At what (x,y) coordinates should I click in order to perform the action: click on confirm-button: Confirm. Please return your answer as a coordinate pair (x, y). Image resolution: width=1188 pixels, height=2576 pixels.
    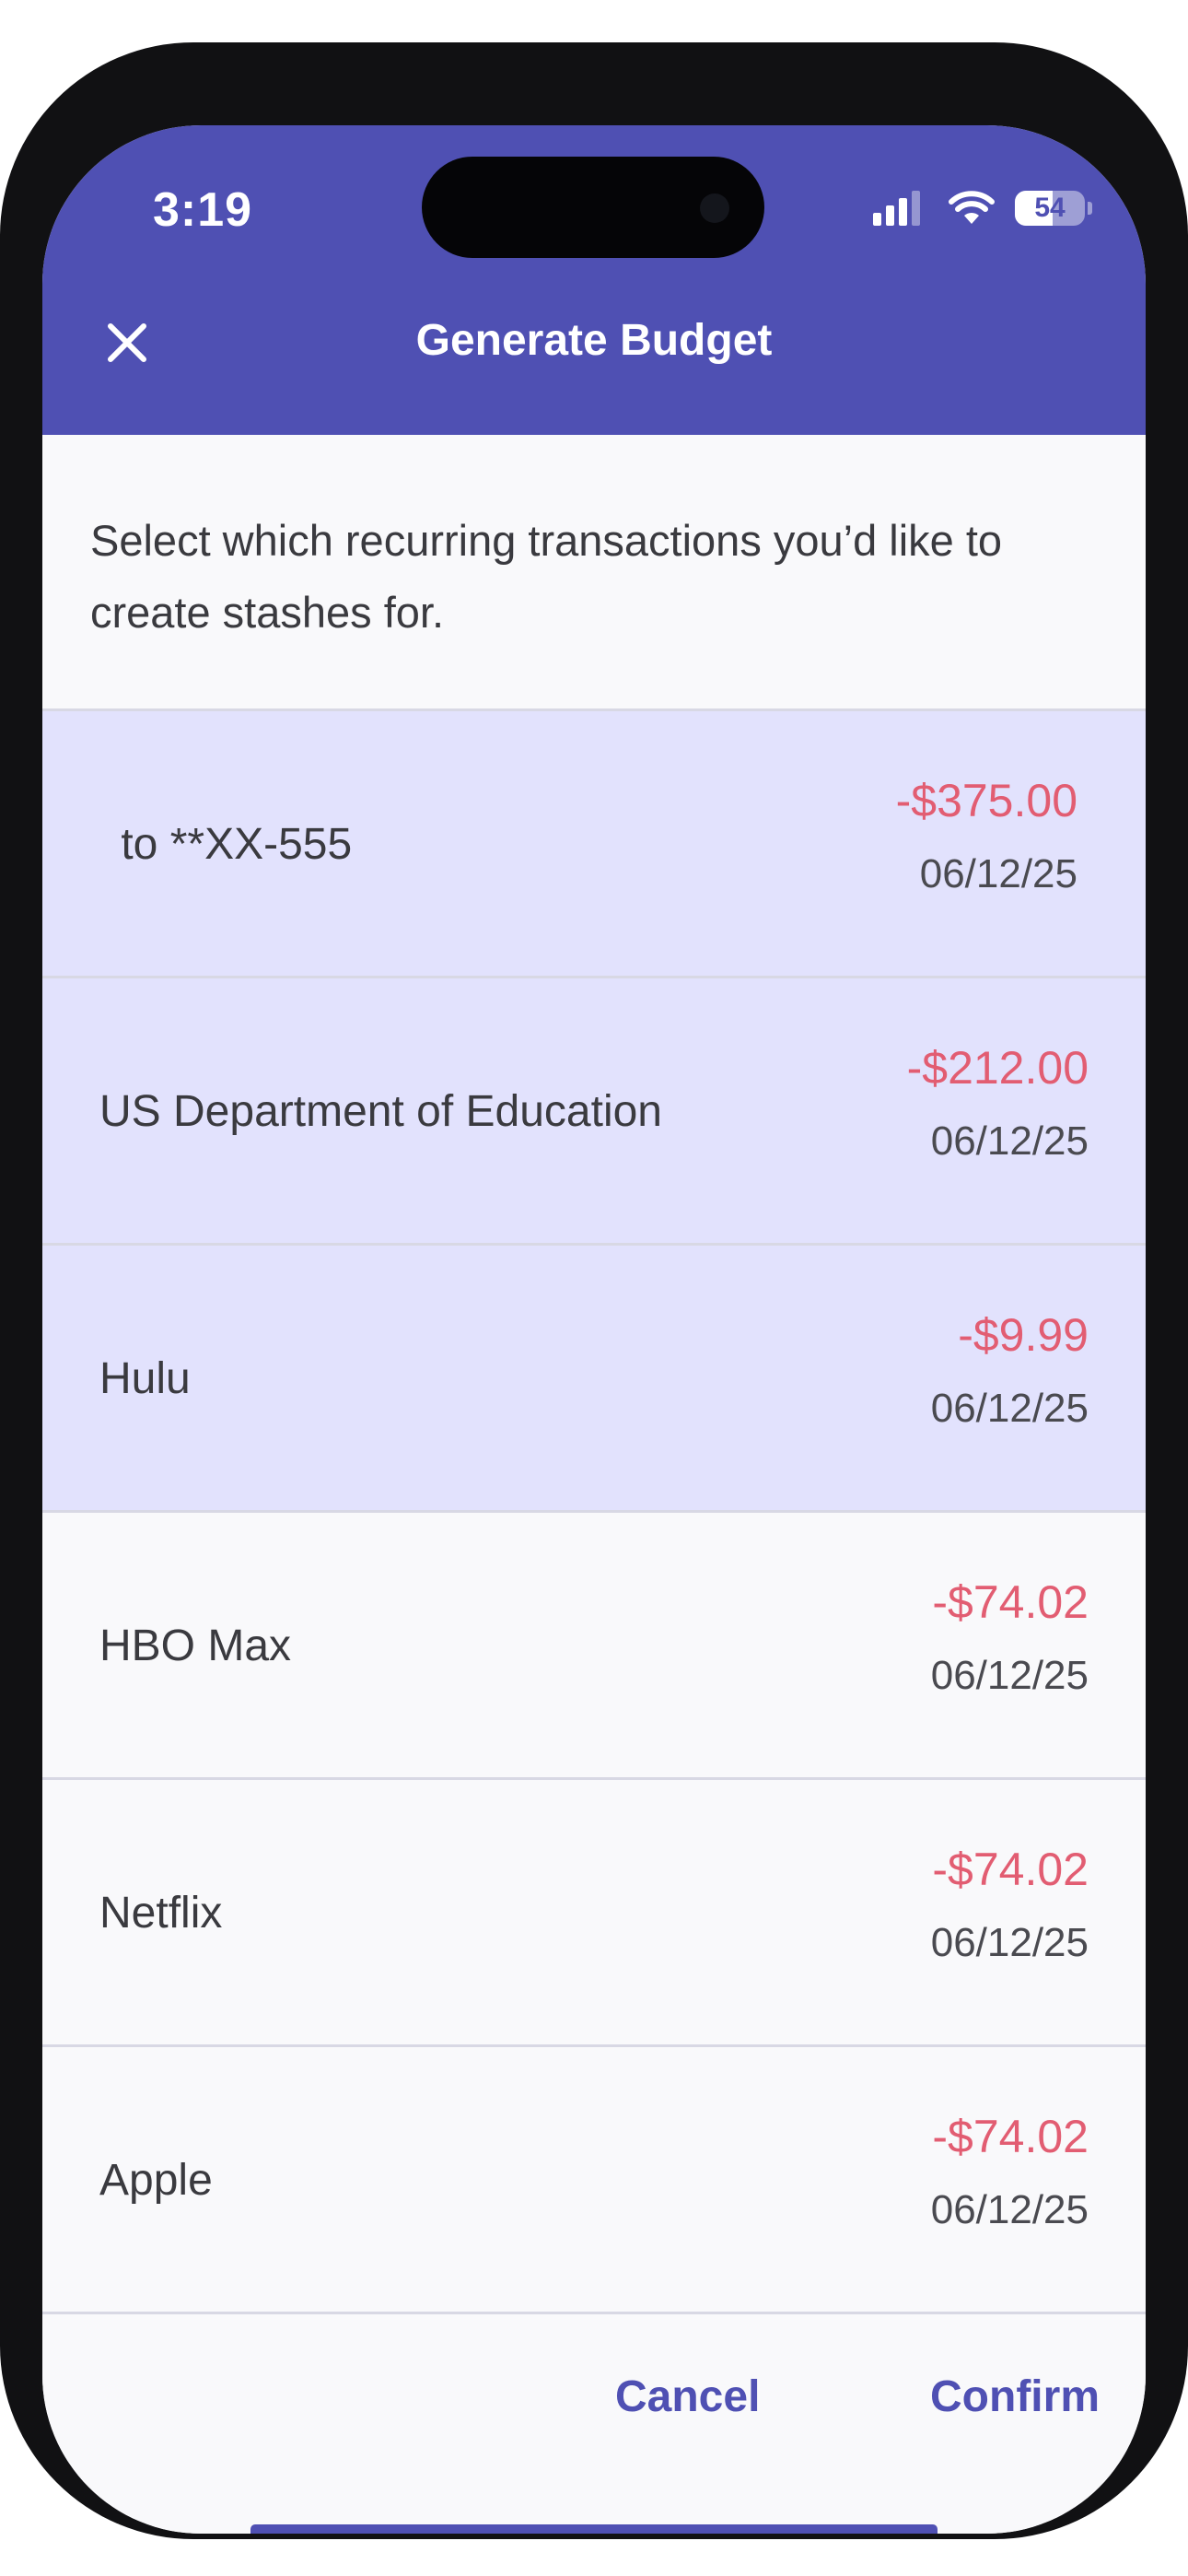
    Looking at the image, I should click on (1015, 2396).